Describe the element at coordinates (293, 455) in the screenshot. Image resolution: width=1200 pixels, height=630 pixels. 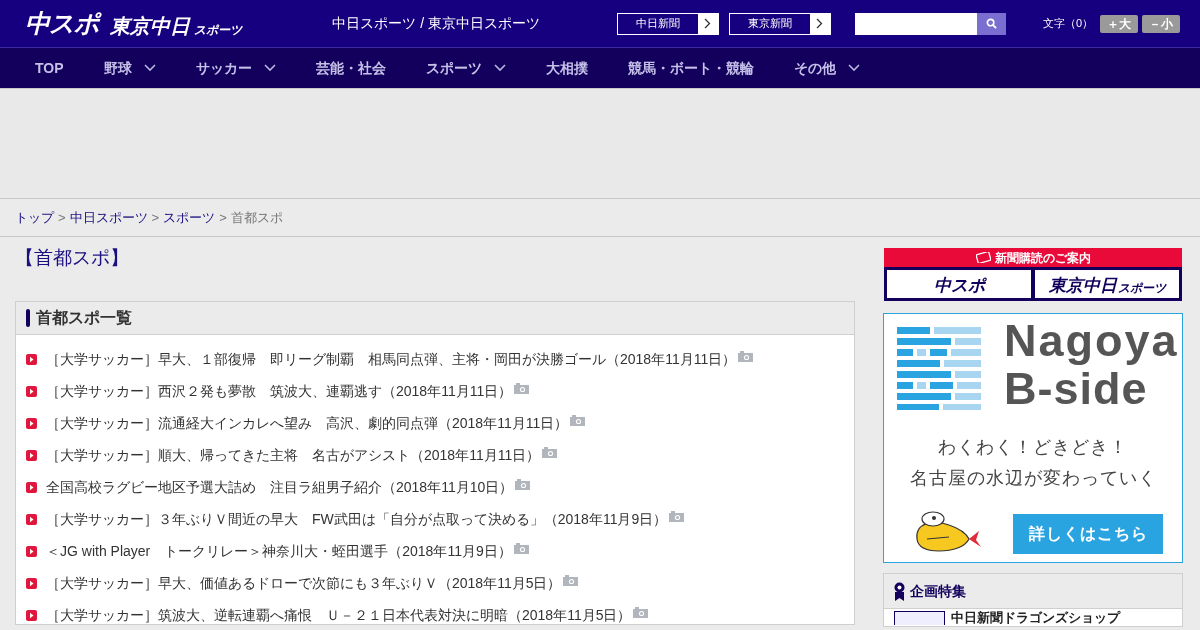
I see `article-link: ［大学サッカー］順大、帰ってきた主将 名古がアシスト（2018年11月11日）` at that location.